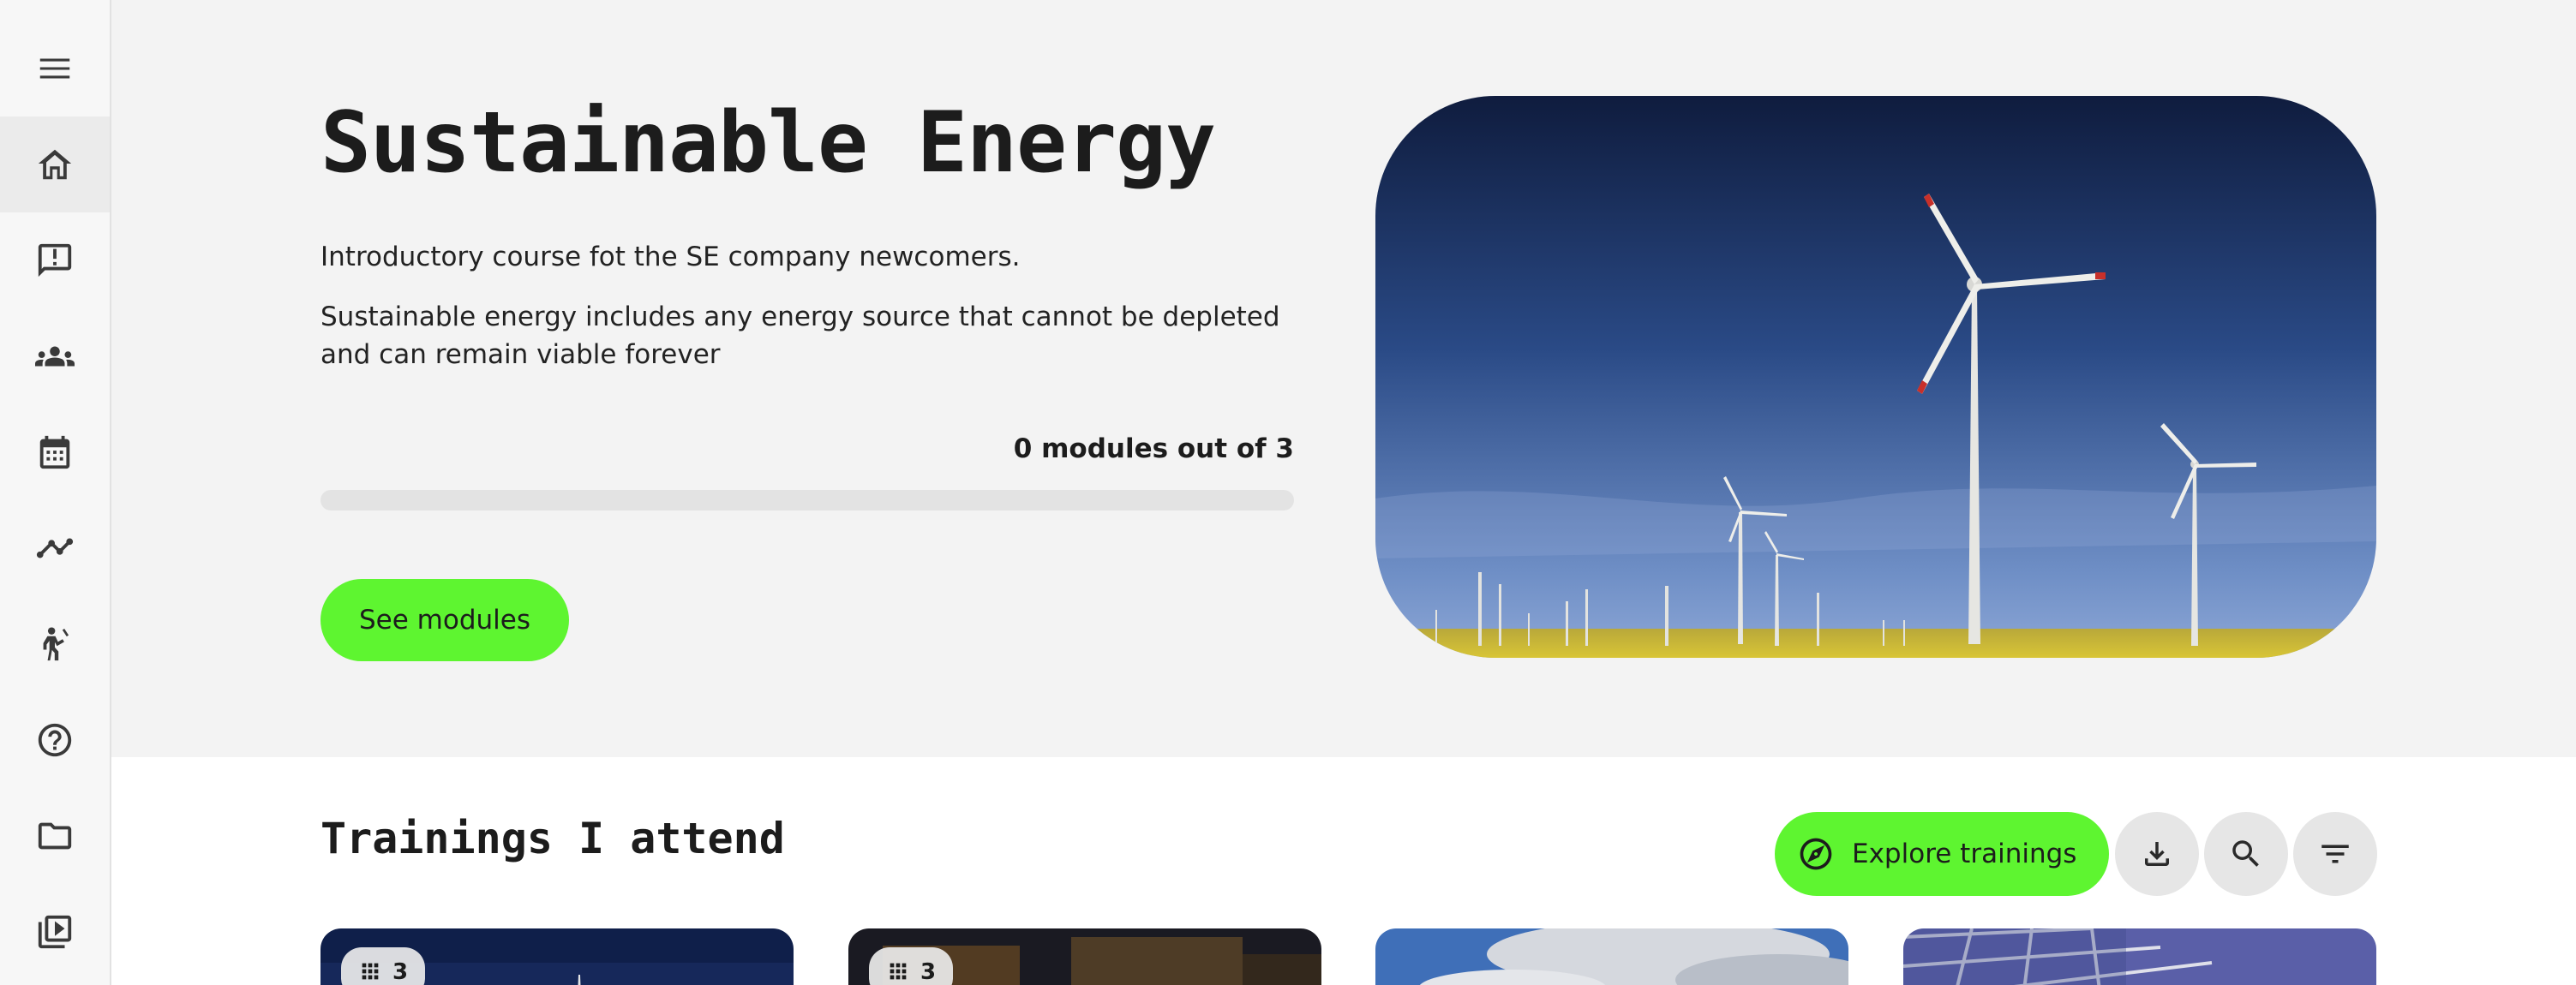 Image resolution: width=2576 pixels, height=985 pixels. I want to click on compass-icon, so click(1816, 854).